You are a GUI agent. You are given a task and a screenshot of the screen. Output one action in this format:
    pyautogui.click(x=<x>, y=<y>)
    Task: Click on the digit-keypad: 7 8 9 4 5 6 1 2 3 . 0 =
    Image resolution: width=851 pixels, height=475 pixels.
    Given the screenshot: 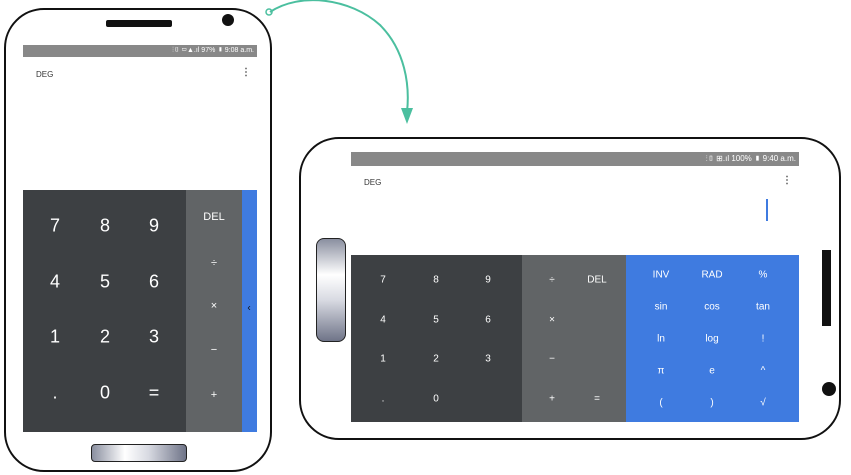 What is the action you would take?
    pyautogui.click(x=104, y=311)
    